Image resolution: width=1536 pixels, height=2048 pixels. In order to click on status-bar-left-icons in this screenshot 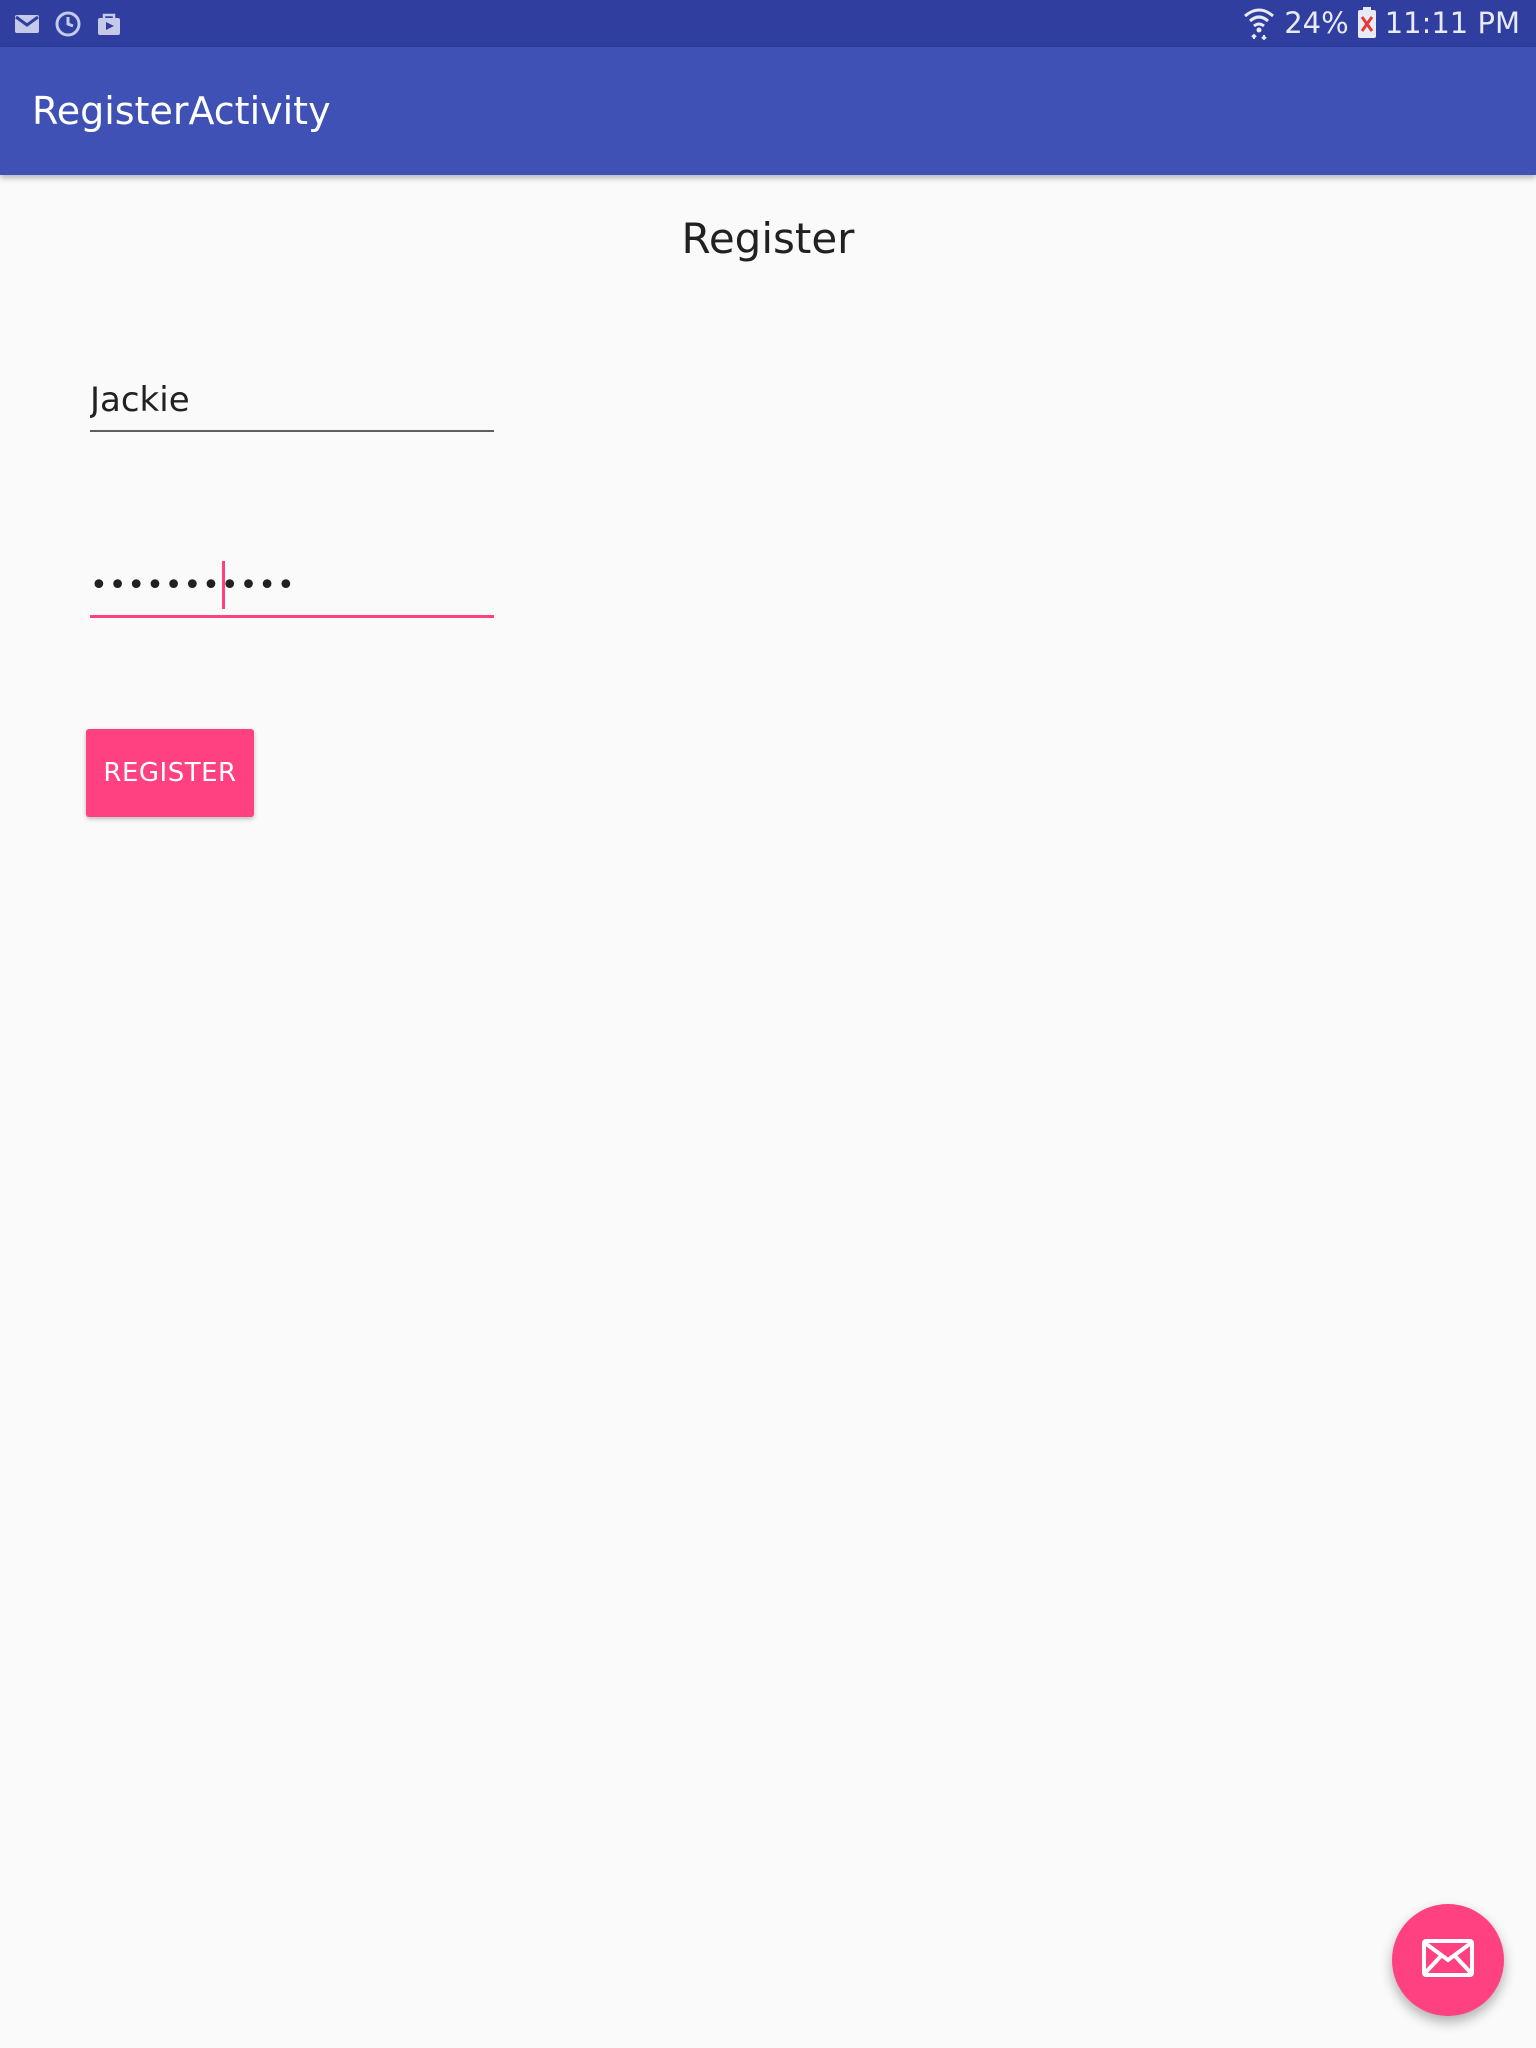, I will do `click(68, 24)`.